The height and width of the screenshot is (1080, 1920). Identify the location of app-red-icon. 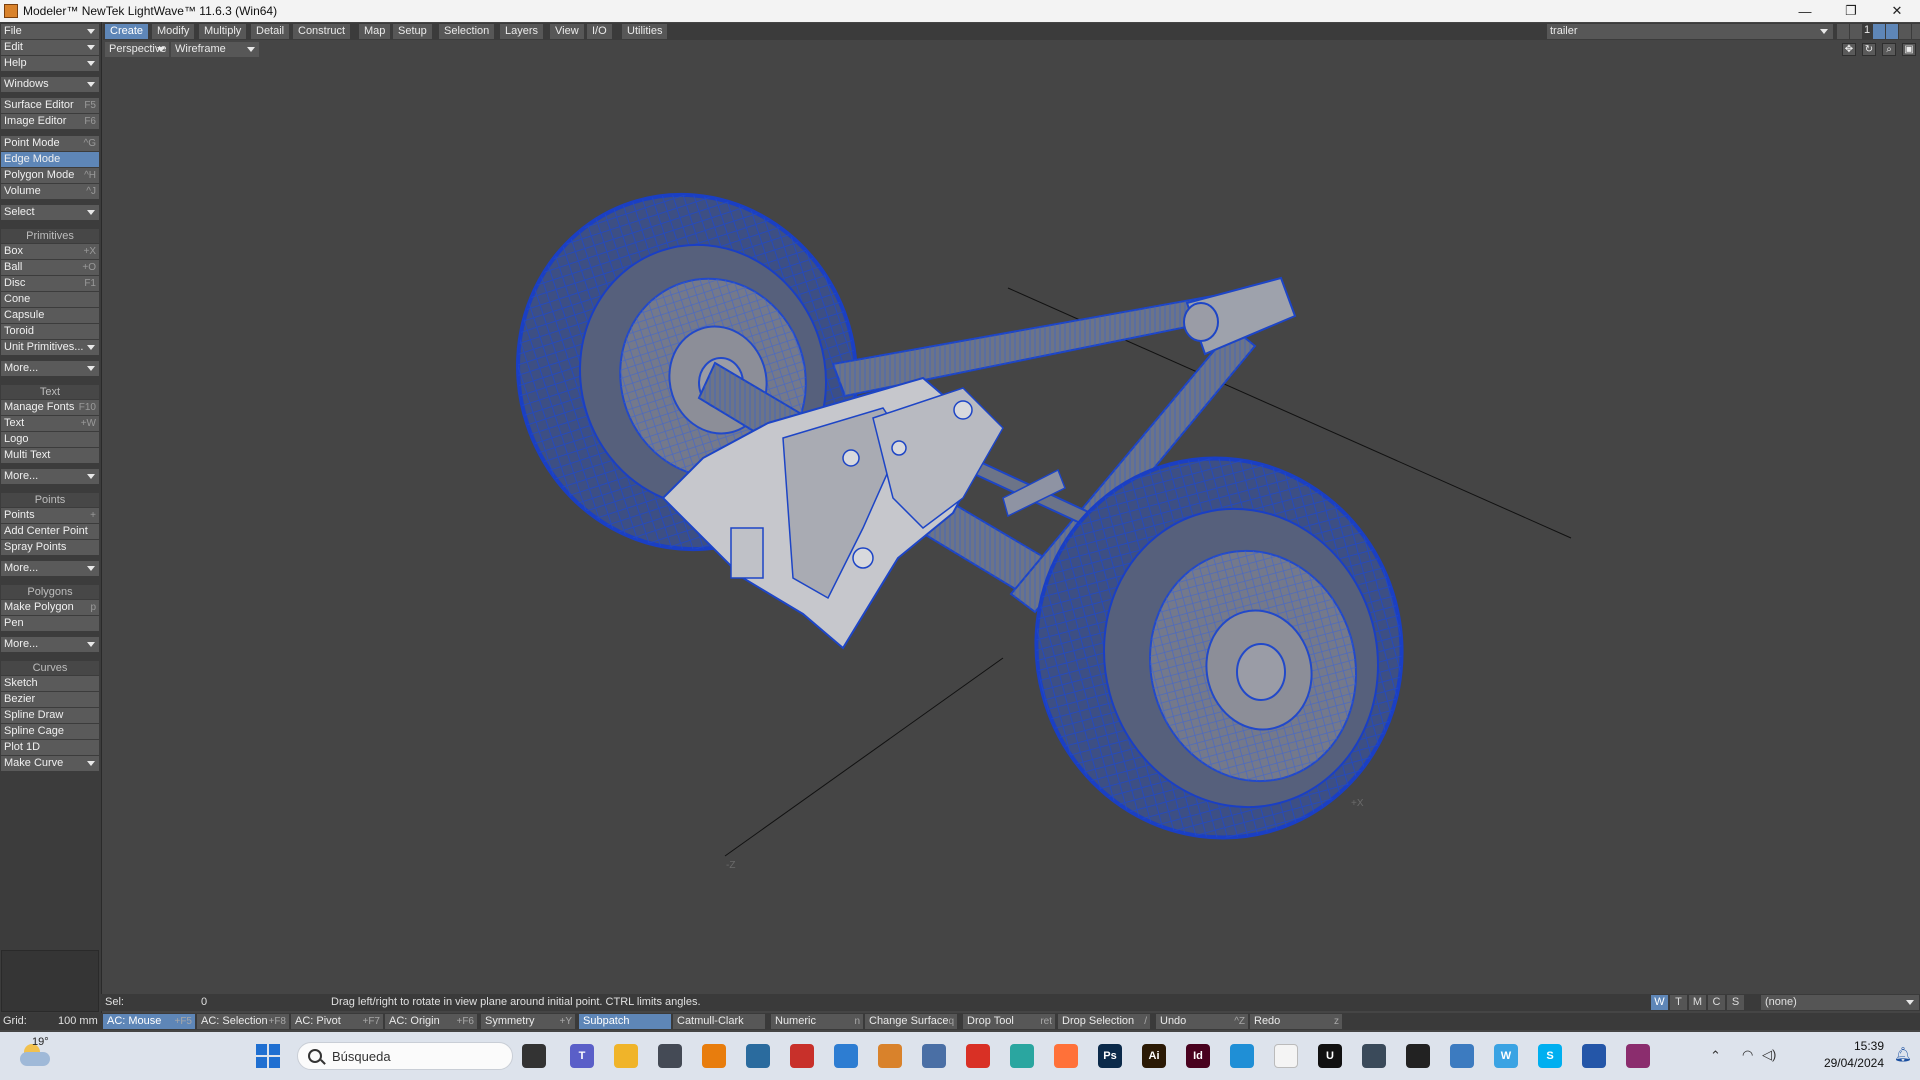
(802, 1056).